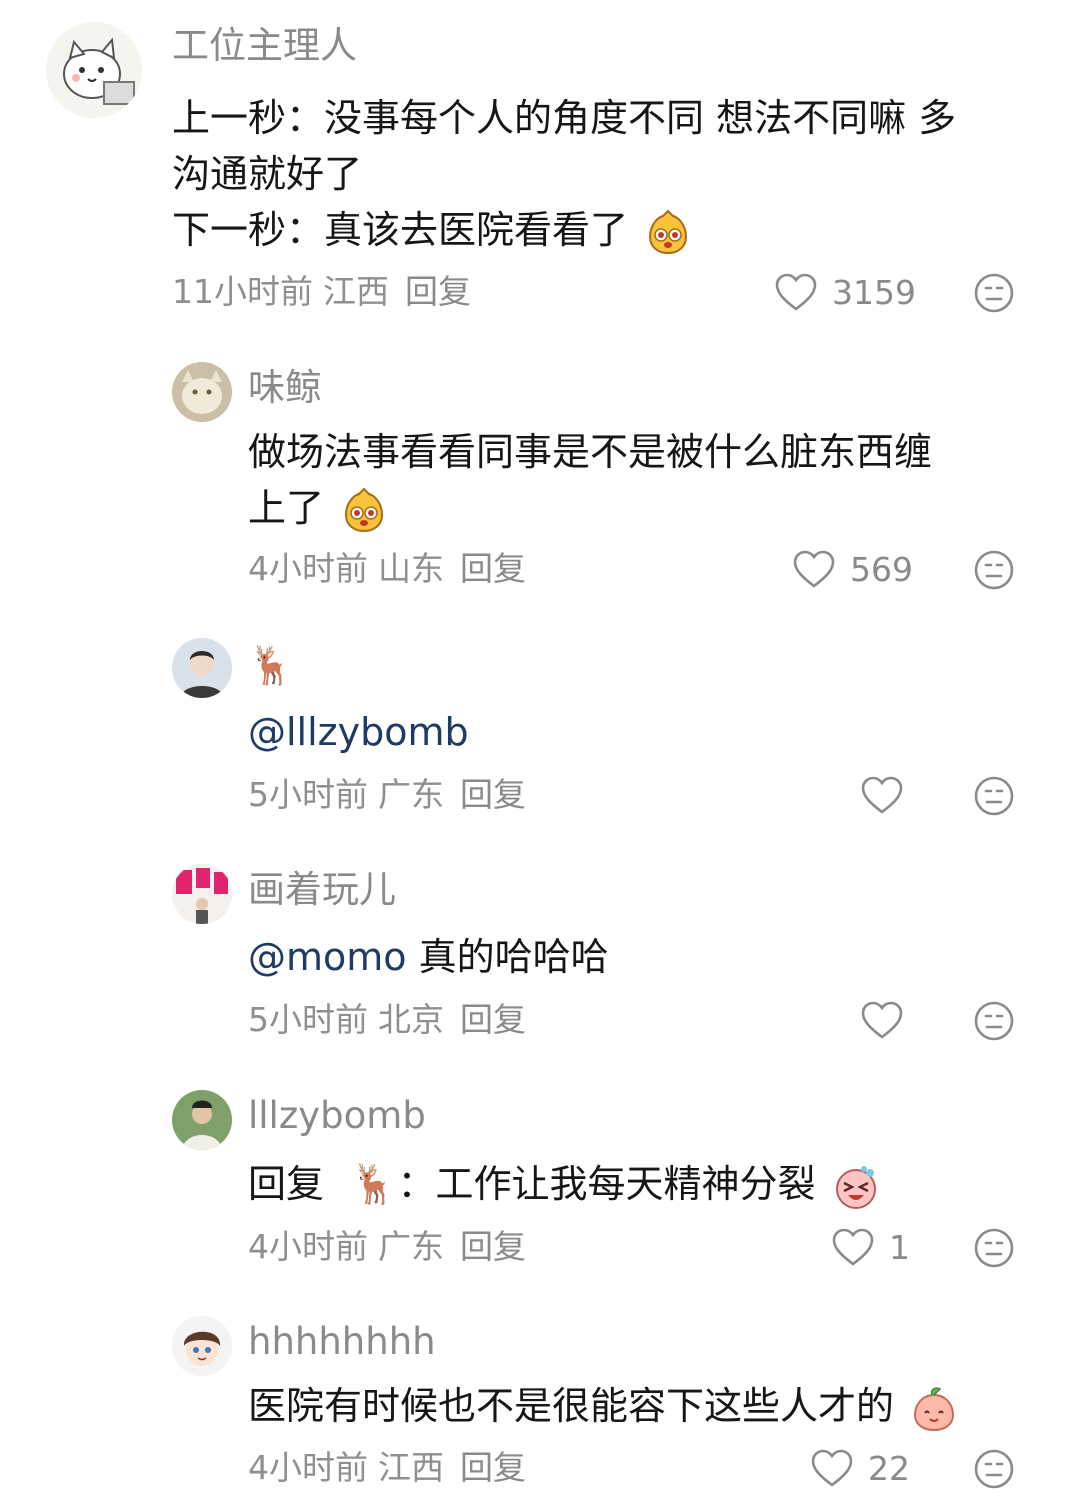 The width and height of the screenshot is (1080, 1498). I want to click on comment-meta: 5小时前 北京 回复, so click(387, 1020).